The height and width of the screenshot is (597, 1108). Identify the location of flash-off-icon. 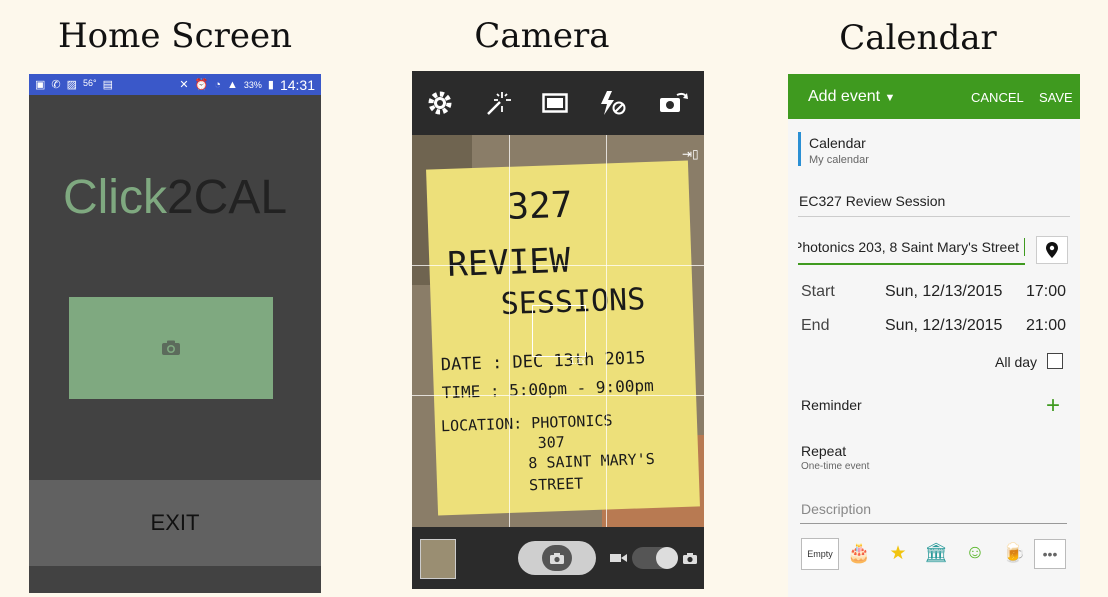
(612, 103).